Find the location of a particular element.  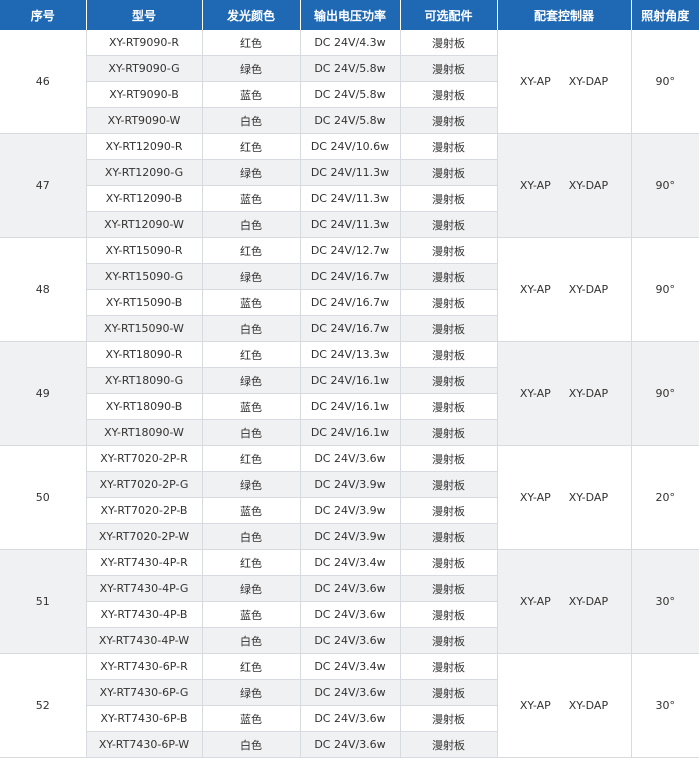

model-cell: XY-RT15090-G is located at coordinates (144, 276).